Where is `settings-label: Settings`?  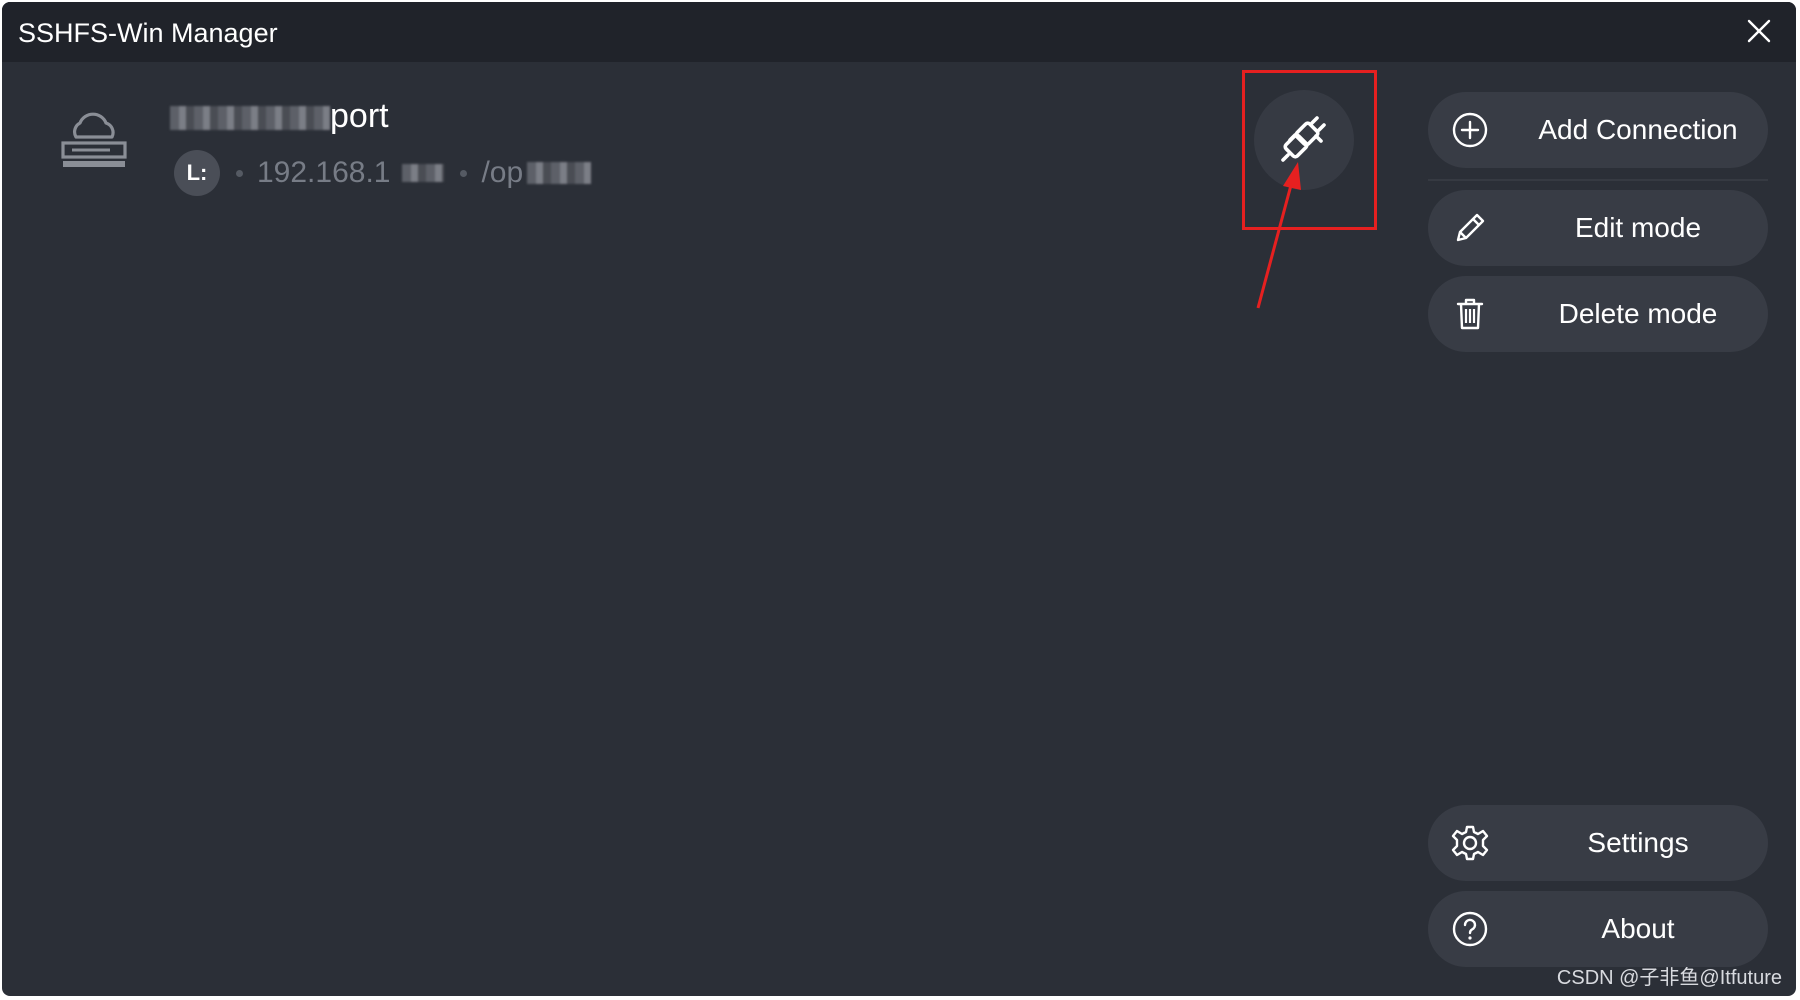
settings-label: Settings is located at coordinates (1638, 842).